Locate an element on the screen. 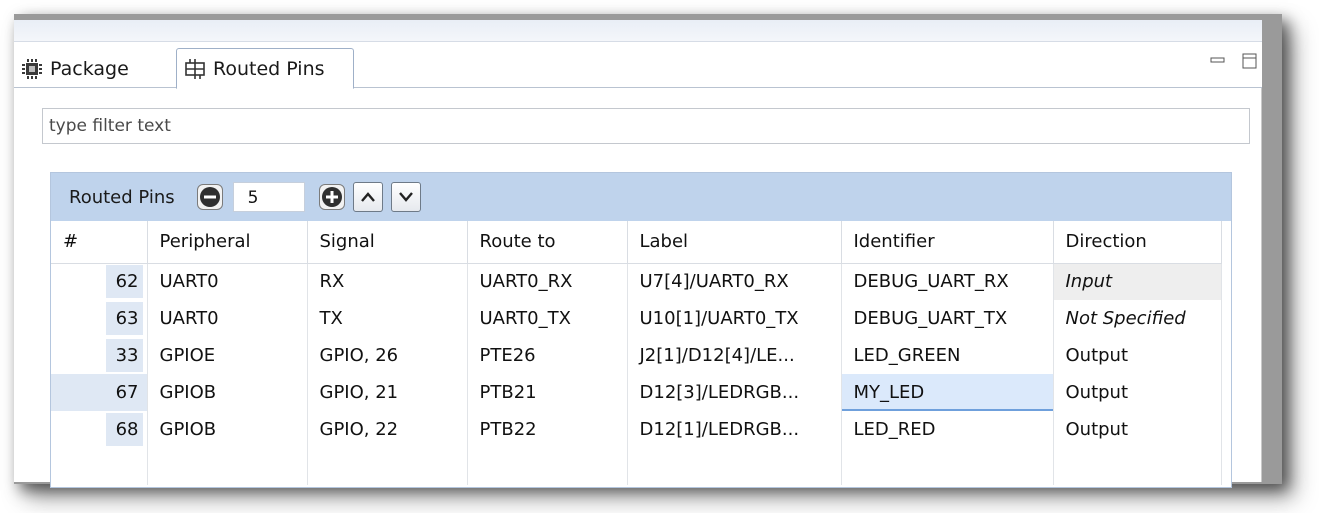 Image resolution: width=1319 pixels, height=513 pixels. cell-identifier-editing: MY_LED is located at coordinates (947, 392).